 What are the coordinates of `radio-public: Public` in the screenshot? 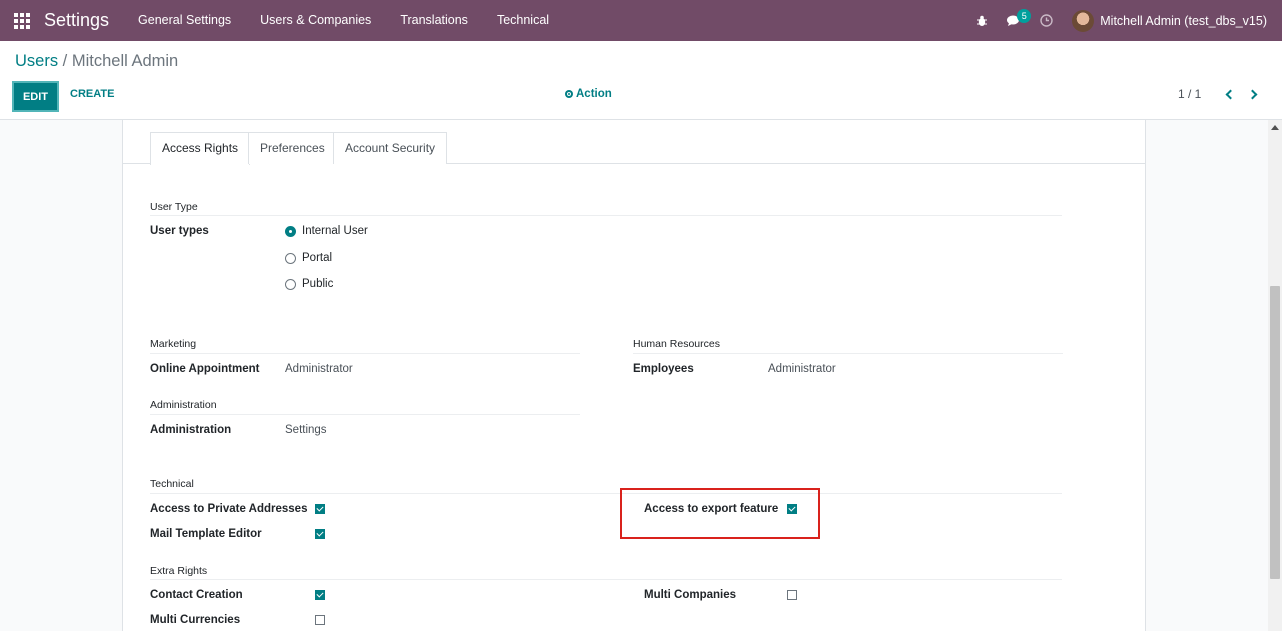 It's located at (309, 284).